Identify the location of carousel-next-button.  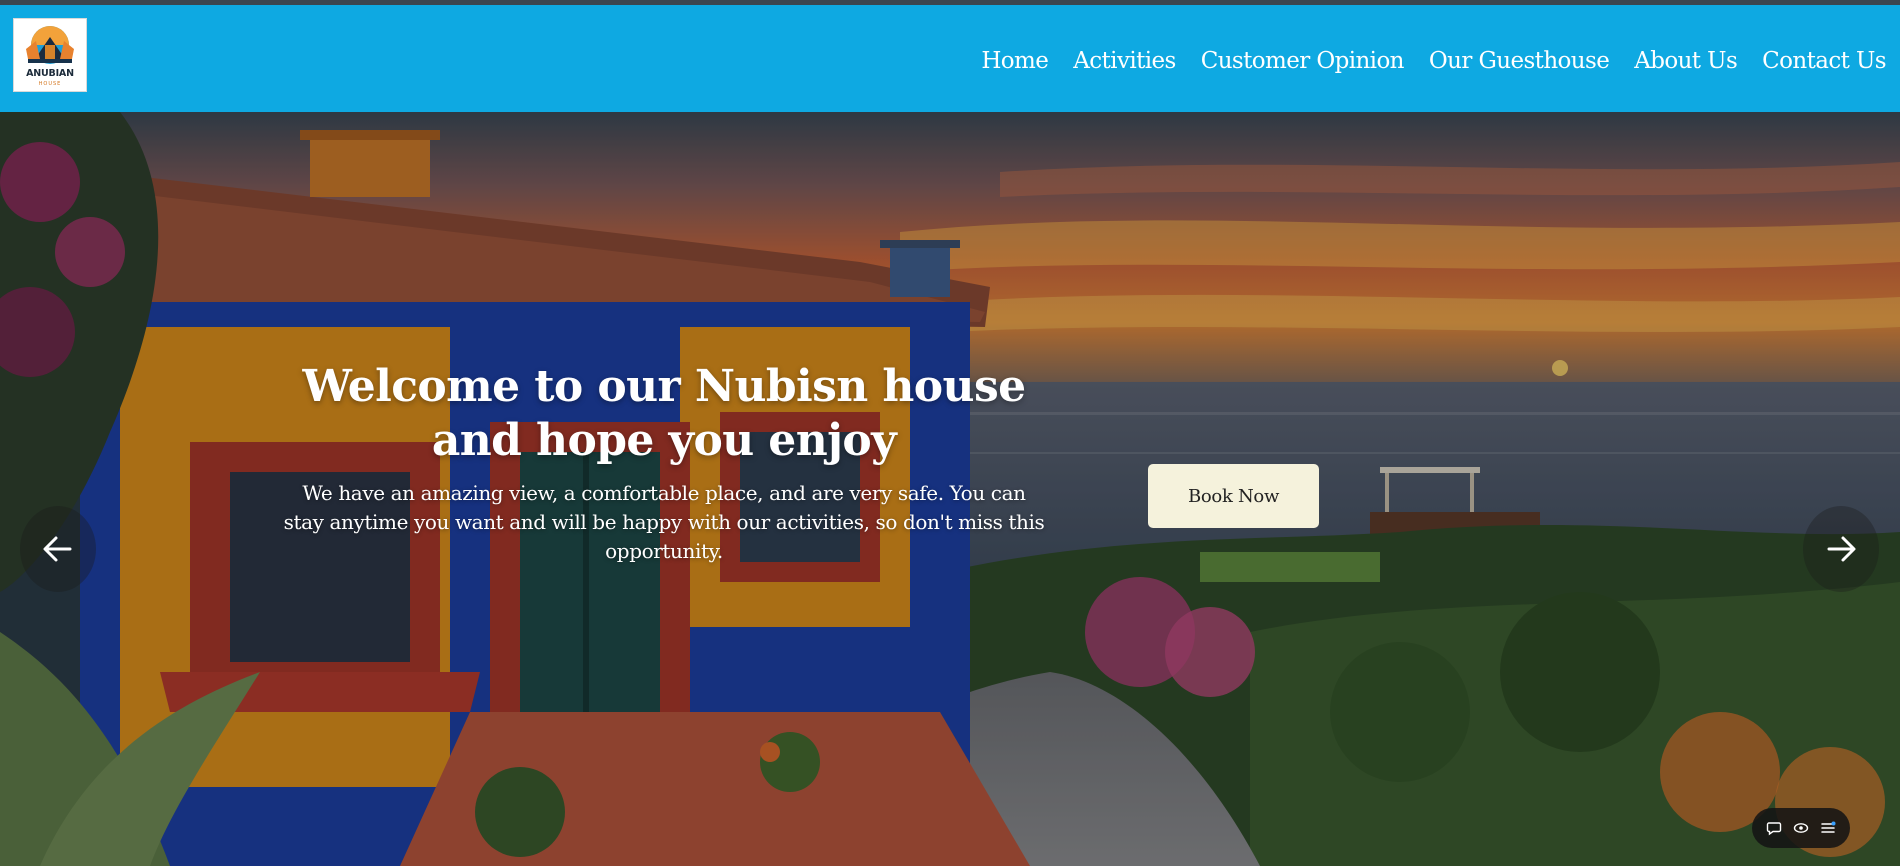
(1841, 549).